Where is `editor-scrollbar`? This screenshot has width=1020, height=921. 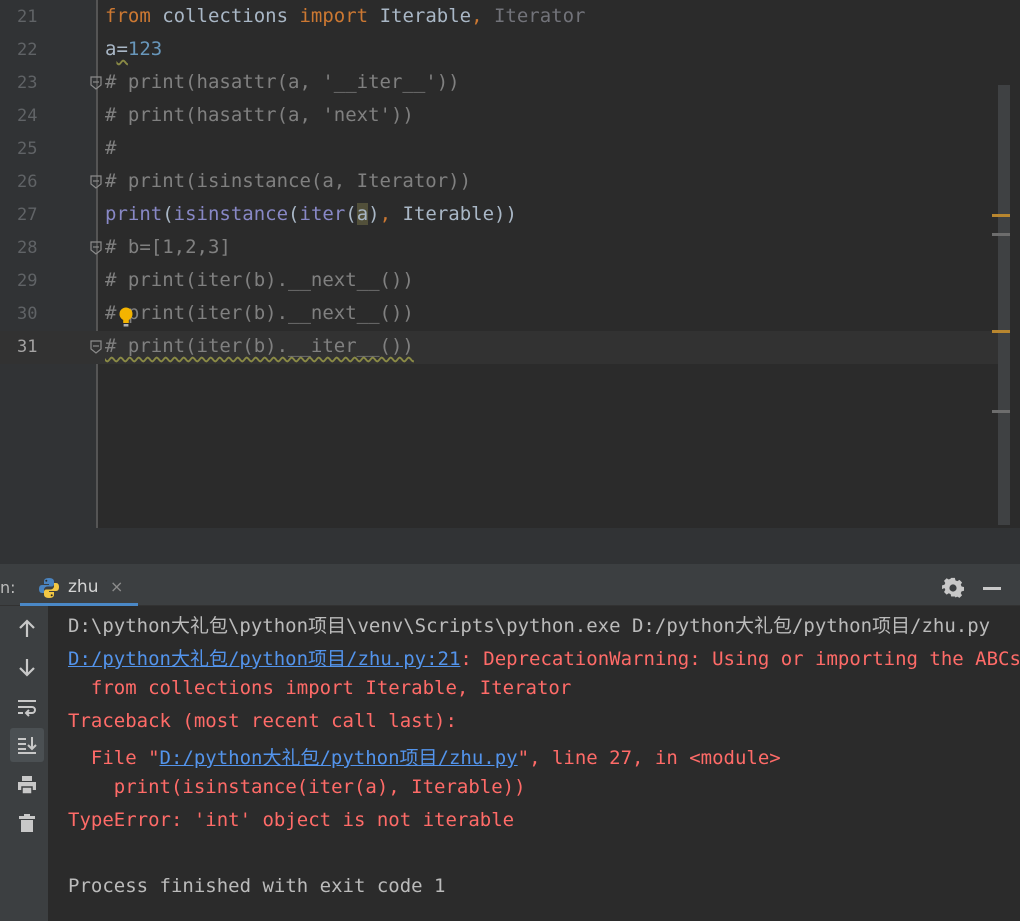
editor-scrollbar is located at coordinates (1004, 305).